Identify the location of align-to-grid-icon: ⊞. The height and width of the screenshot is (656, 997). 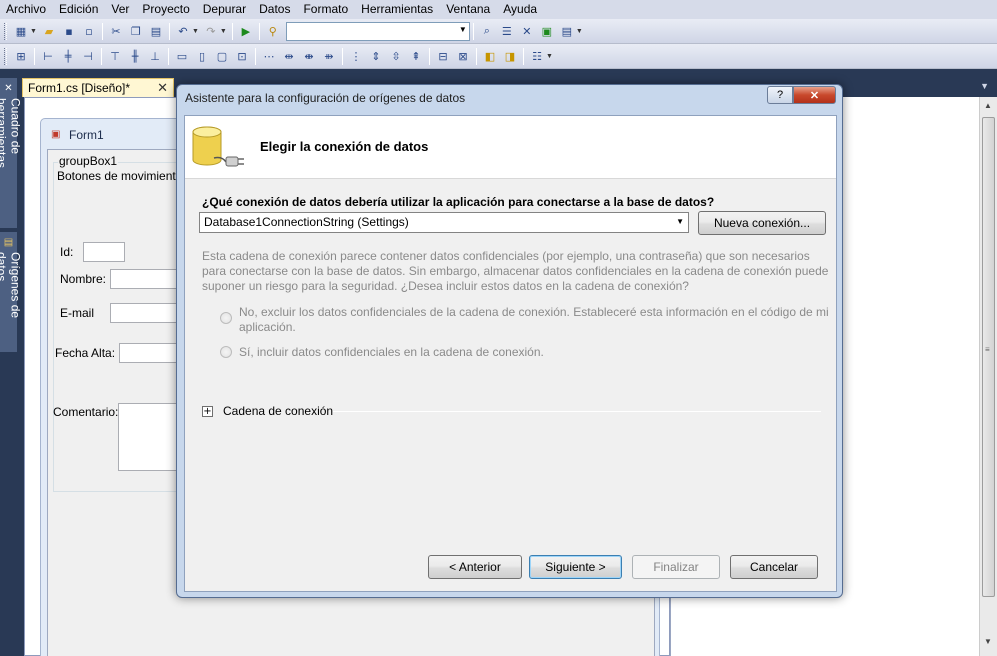
(21, 56).